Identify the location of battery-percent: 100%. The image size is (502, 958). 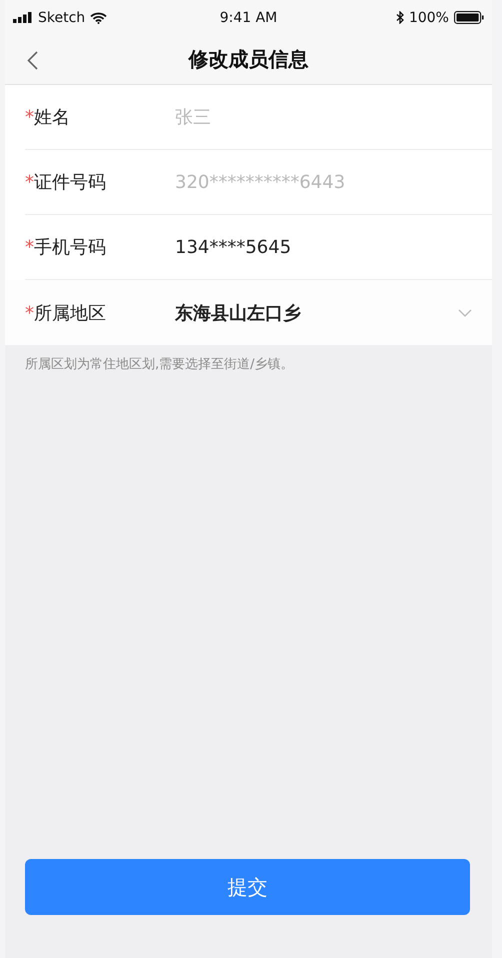
(428, 18).